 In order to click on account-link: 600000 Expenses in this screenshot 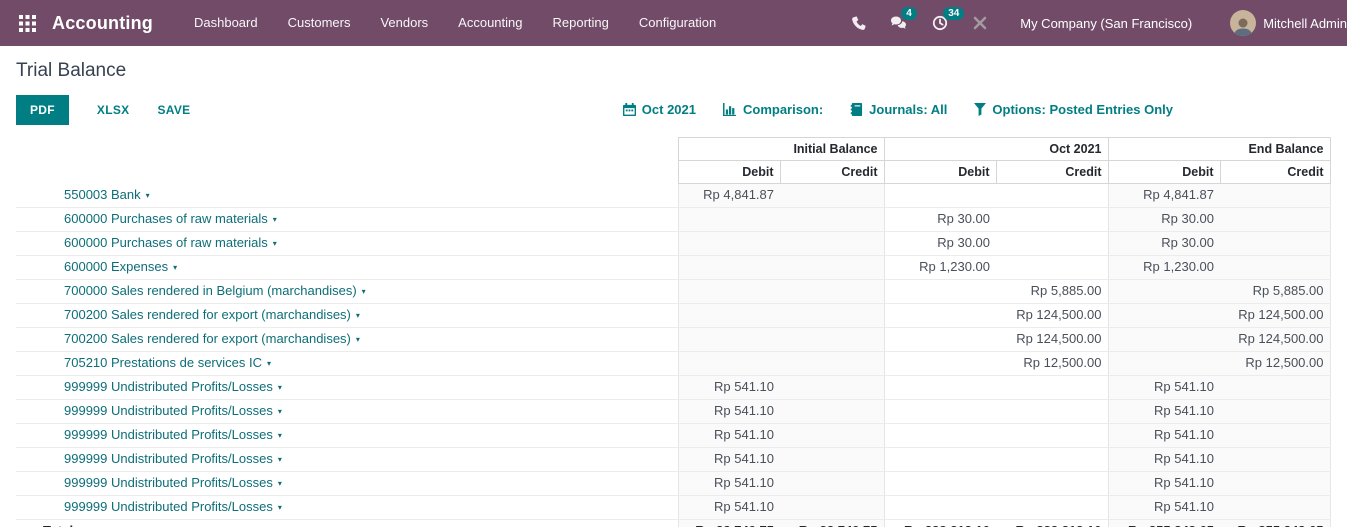, I will do `click(116, 266)`.